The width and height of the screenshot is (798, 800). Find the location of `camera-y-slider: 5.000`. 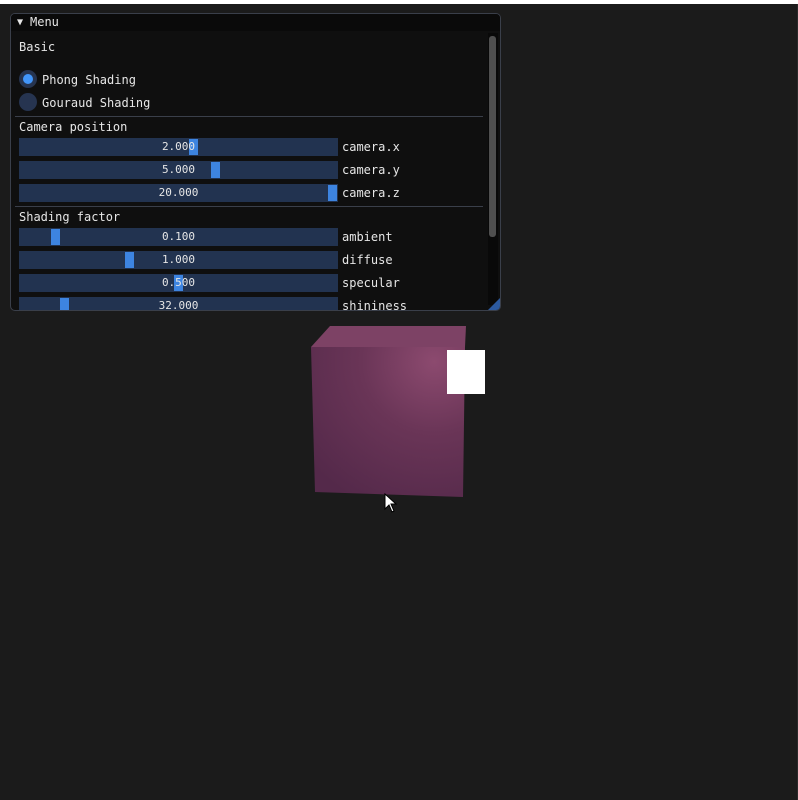

camera-y-slider: 5.000 is located at coordinates (178, 170).